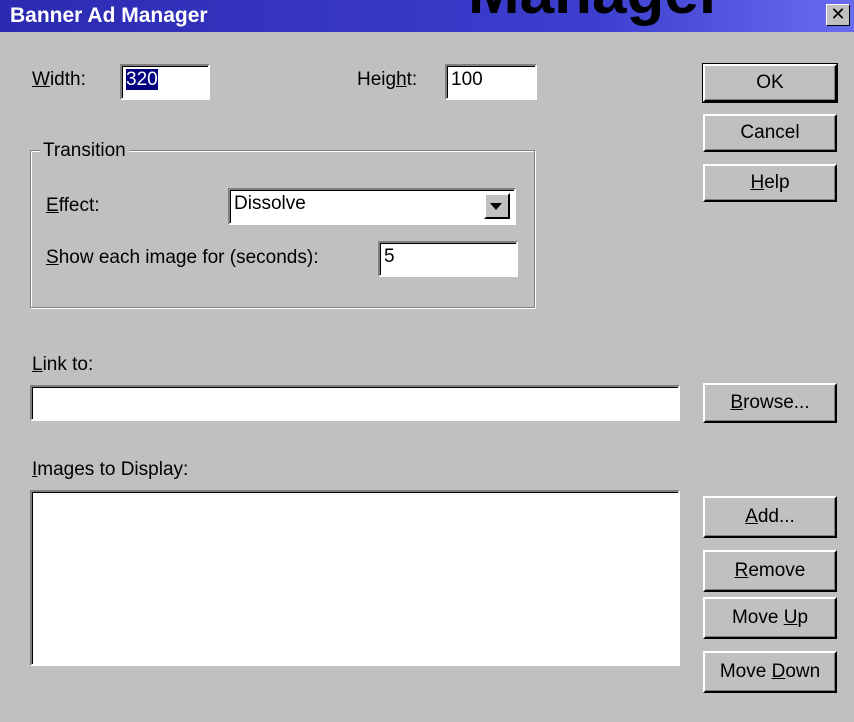  I want to click on remove-button: Remove, so click(770, 571).